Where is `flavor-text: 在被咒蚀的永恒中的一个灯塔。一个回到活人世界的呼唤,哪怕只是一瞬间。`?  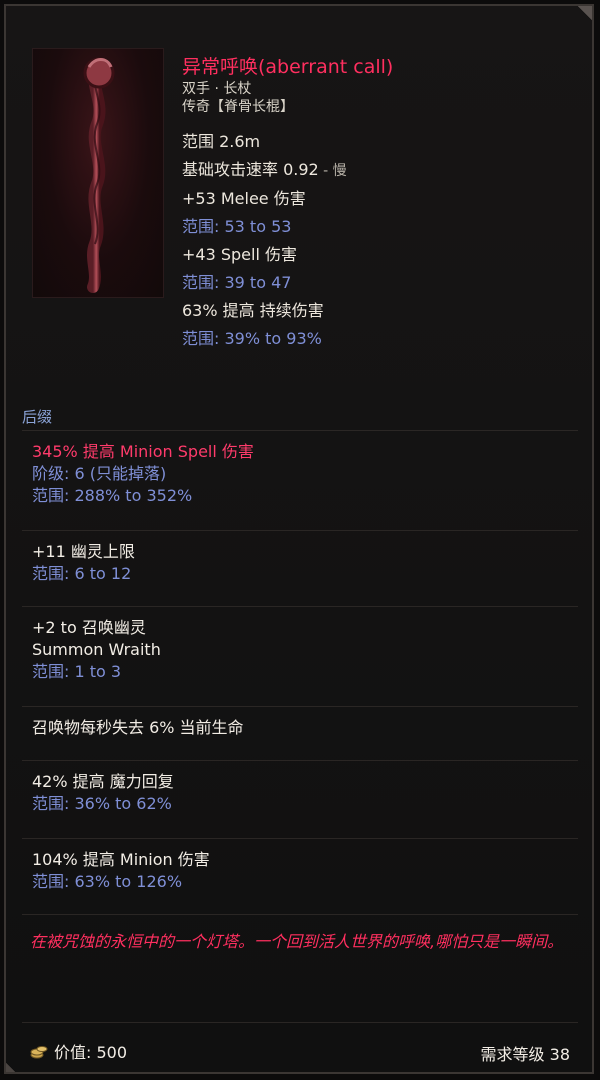 flavor-text: 在被咒蚀的永恒中的一个灯塔。一个回到活人世界的呼唤,哪怕只是一瞬间。 is located at coordinates (297, 941).